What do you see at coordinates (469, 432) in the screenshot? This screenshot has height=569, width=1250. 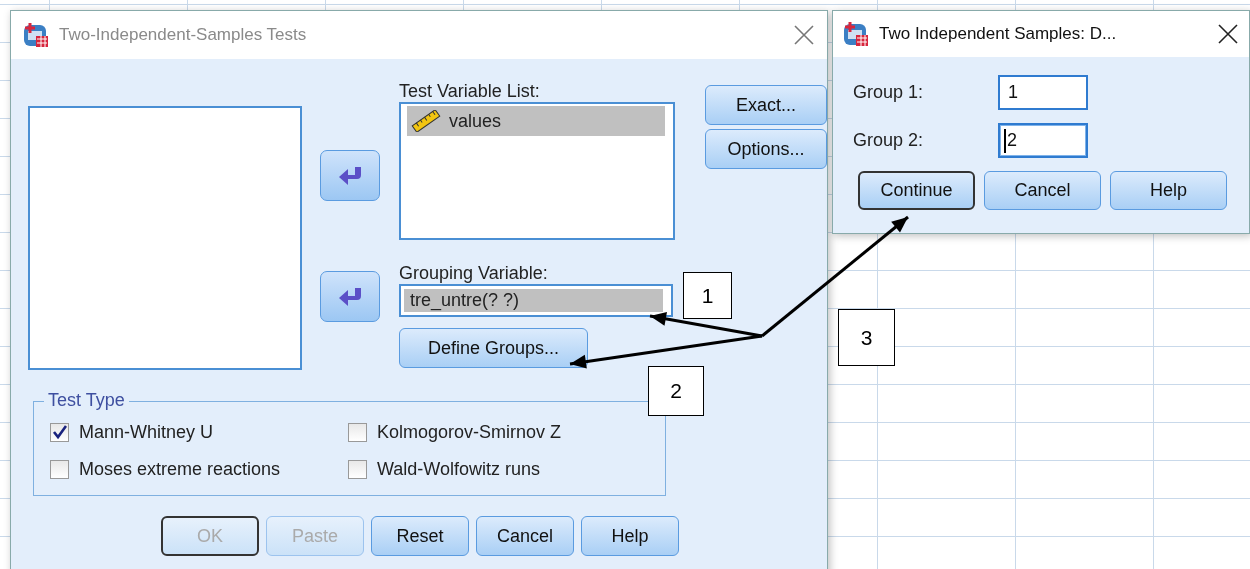 I see `checkbox-label: Kolmogorov-Smirnov Z` at bounding box center [469, 432].